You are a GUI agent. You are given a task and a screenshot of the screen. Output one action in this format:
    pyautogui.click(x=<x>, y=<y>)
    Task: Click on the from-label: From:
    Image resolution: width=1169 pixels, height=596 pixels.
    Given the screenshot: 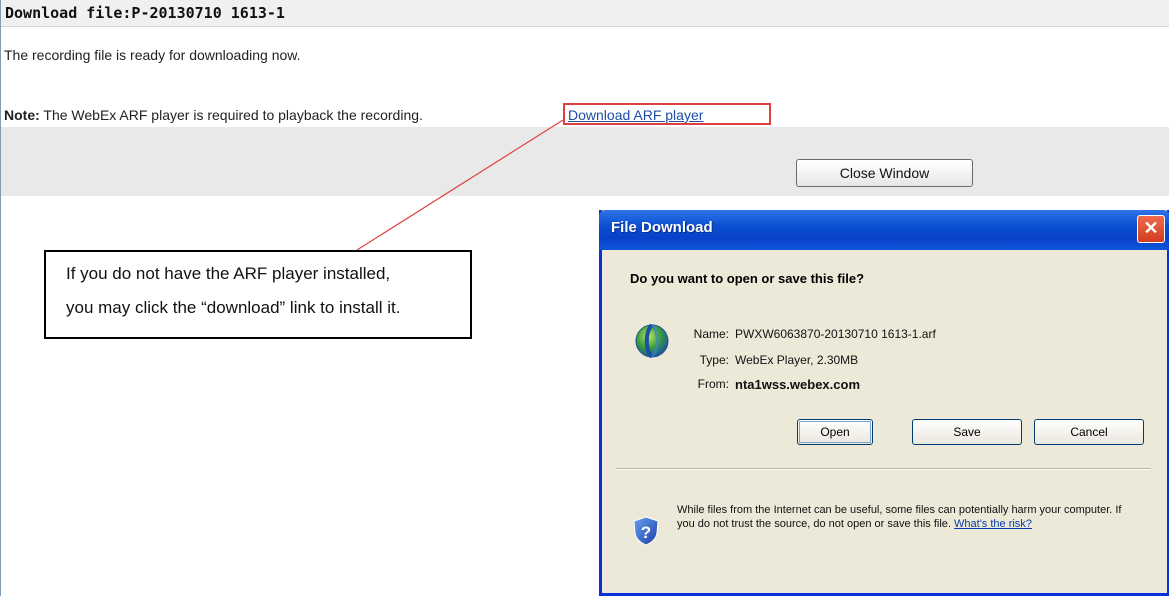 What is the action you would take?
    pyautogui.click(x=713, y=384)
    